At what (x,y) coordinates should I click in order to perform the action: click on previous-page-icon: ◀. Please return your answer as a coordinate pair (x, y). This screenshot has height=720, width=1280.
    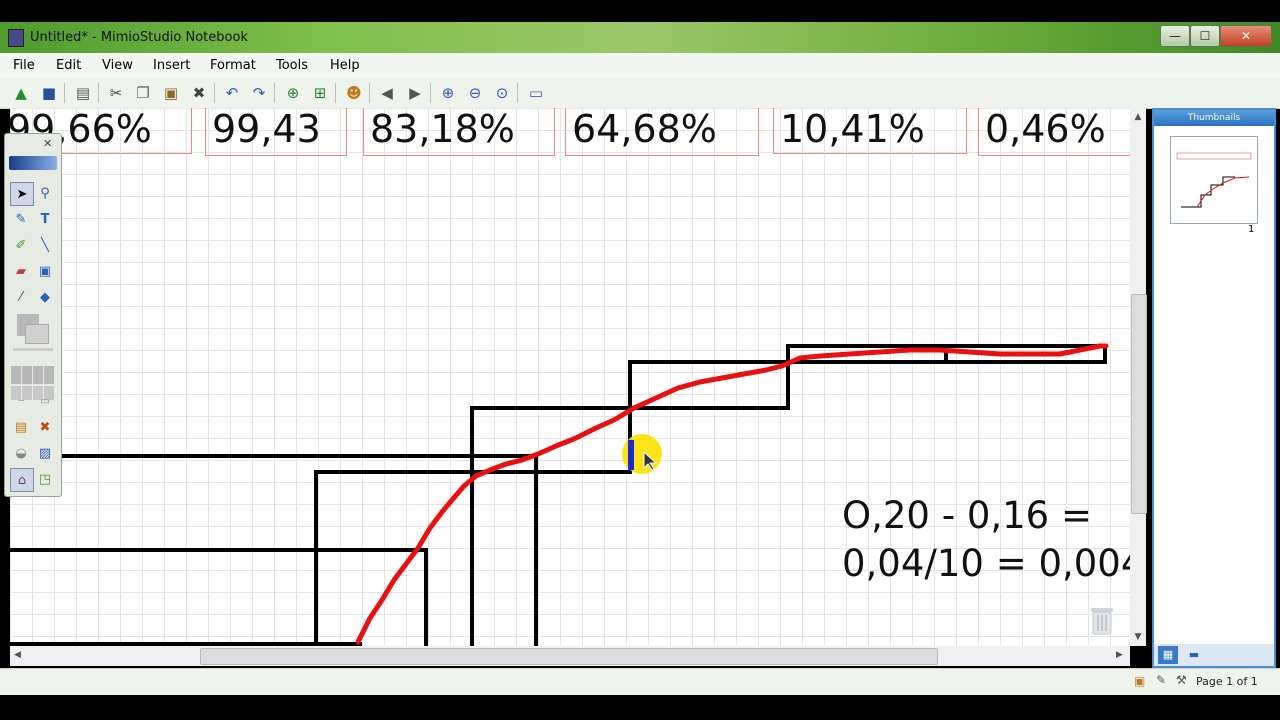
    Looking at the image, I should click on (387, 93).